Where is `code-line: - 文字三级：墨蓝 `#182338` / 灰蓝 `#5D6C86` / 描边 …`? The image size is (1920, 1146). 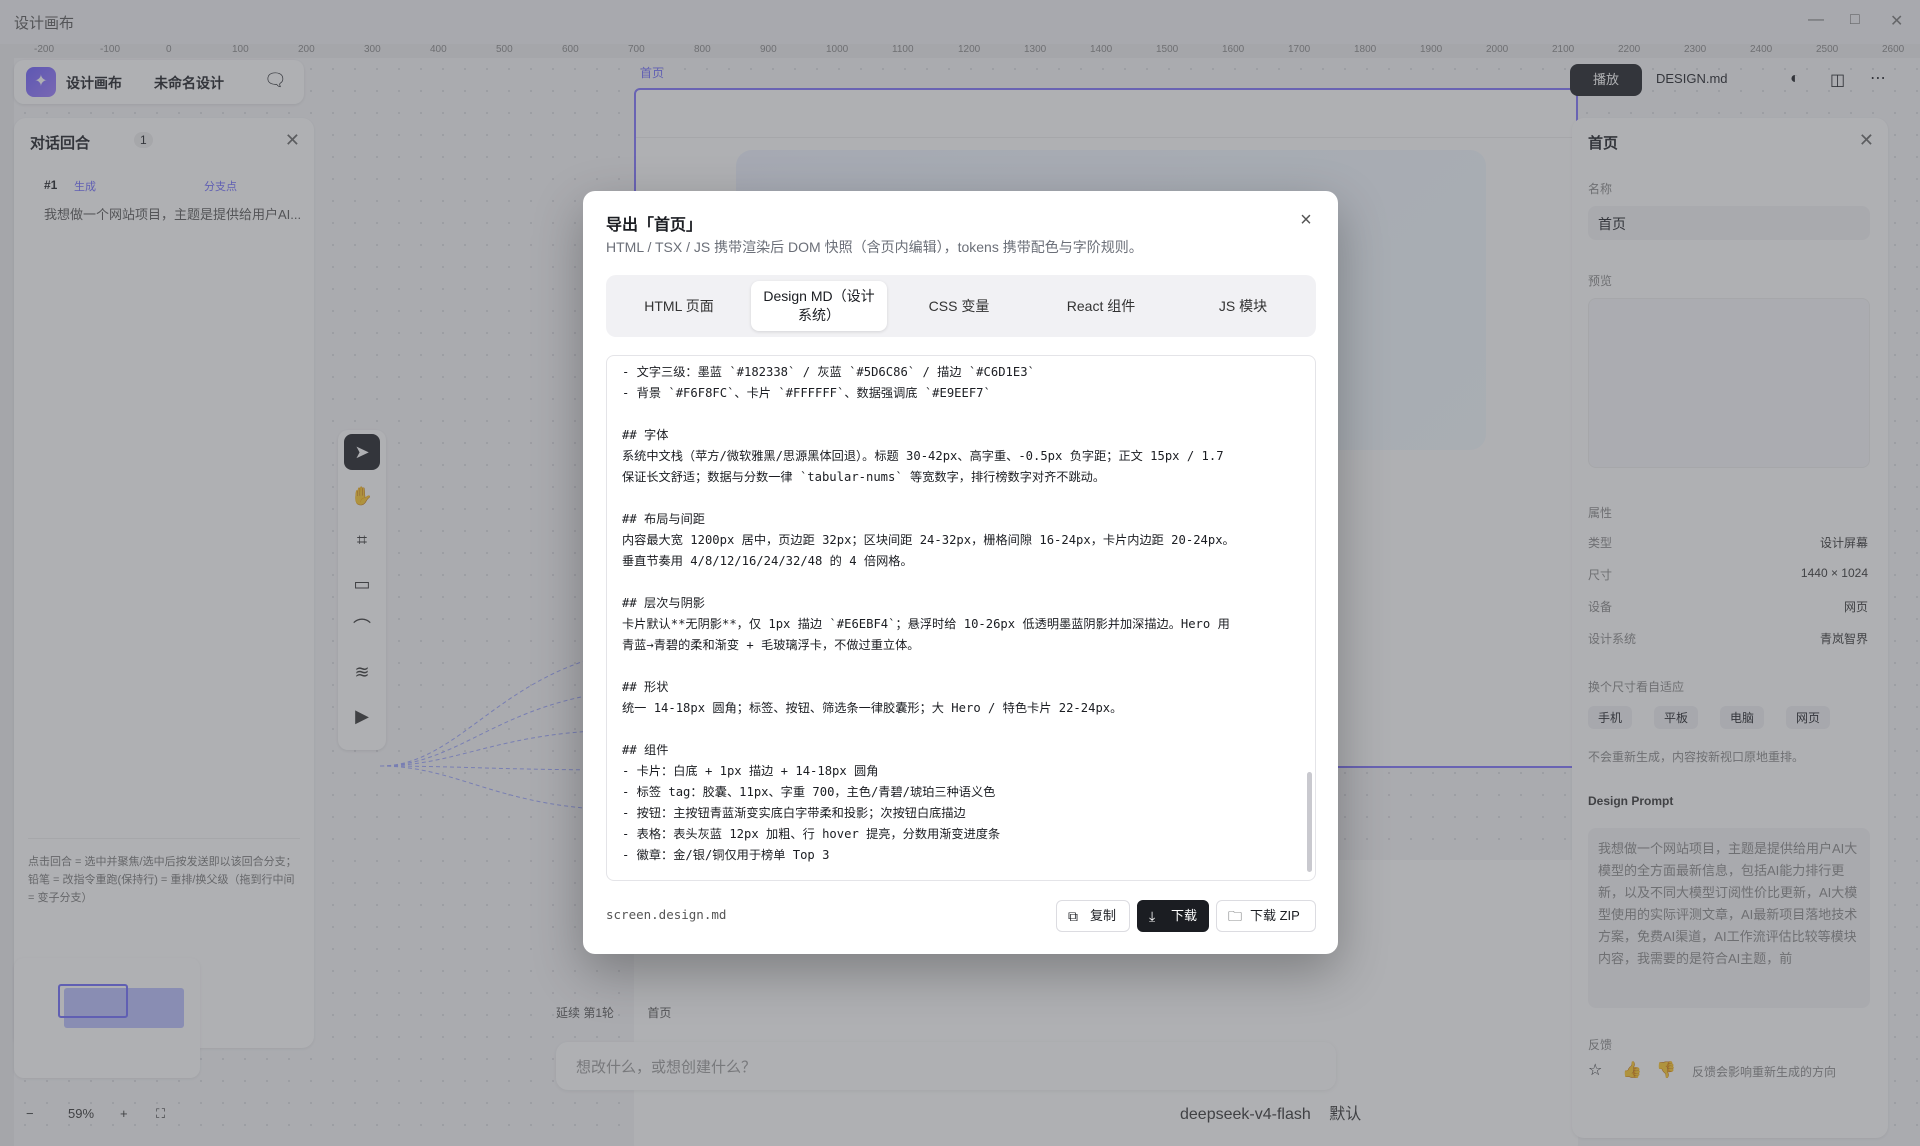
code-line: - 文字三级：墨蓝 `#182338` / 灰蓝 `#5D6C86` / 描边 … is located at coordinates (828, 372).